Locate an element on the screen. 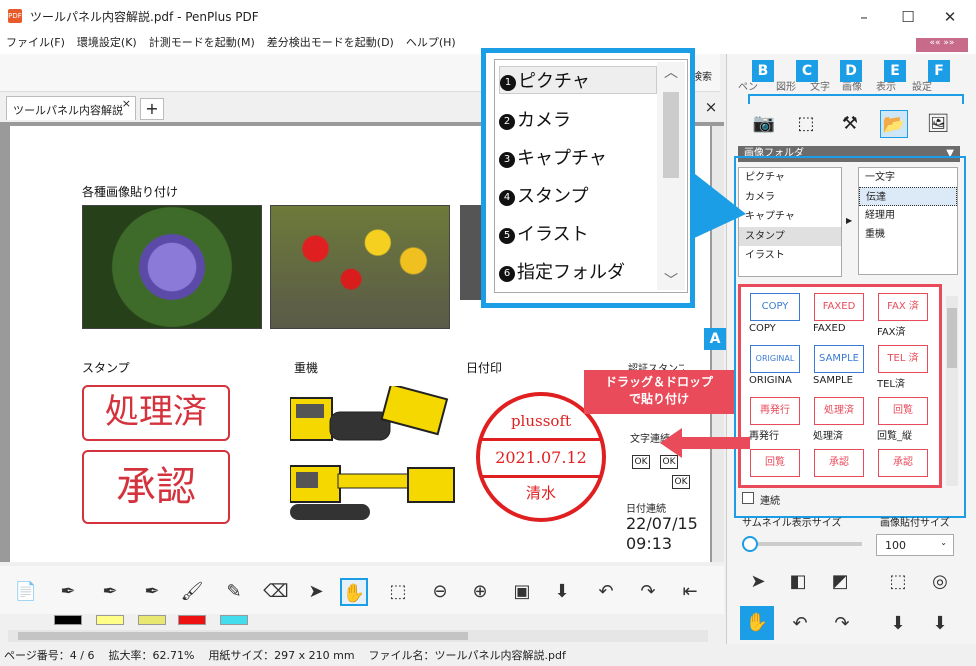 The height and width of the screenshot is (666, 976). folder-icon: 📂 is located at coordinates (894, 124).